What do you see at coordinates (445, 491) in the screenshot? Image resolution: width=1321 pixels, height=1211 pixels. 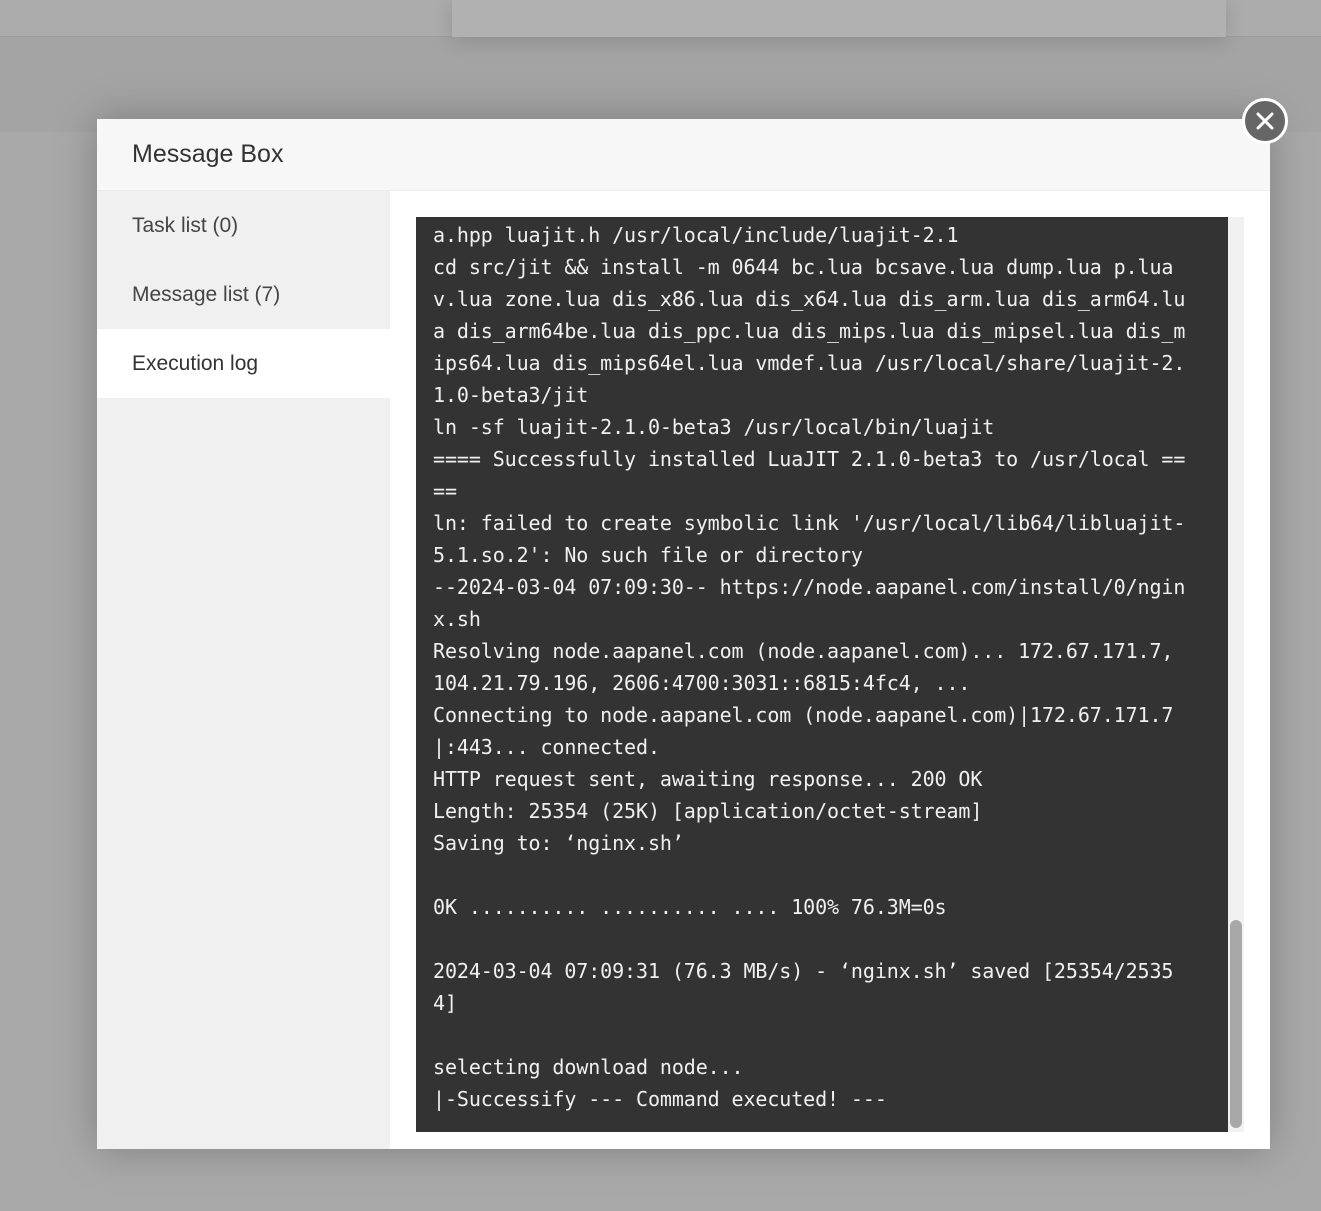 I see `log-line: ==` at bounding box center [445, 491].